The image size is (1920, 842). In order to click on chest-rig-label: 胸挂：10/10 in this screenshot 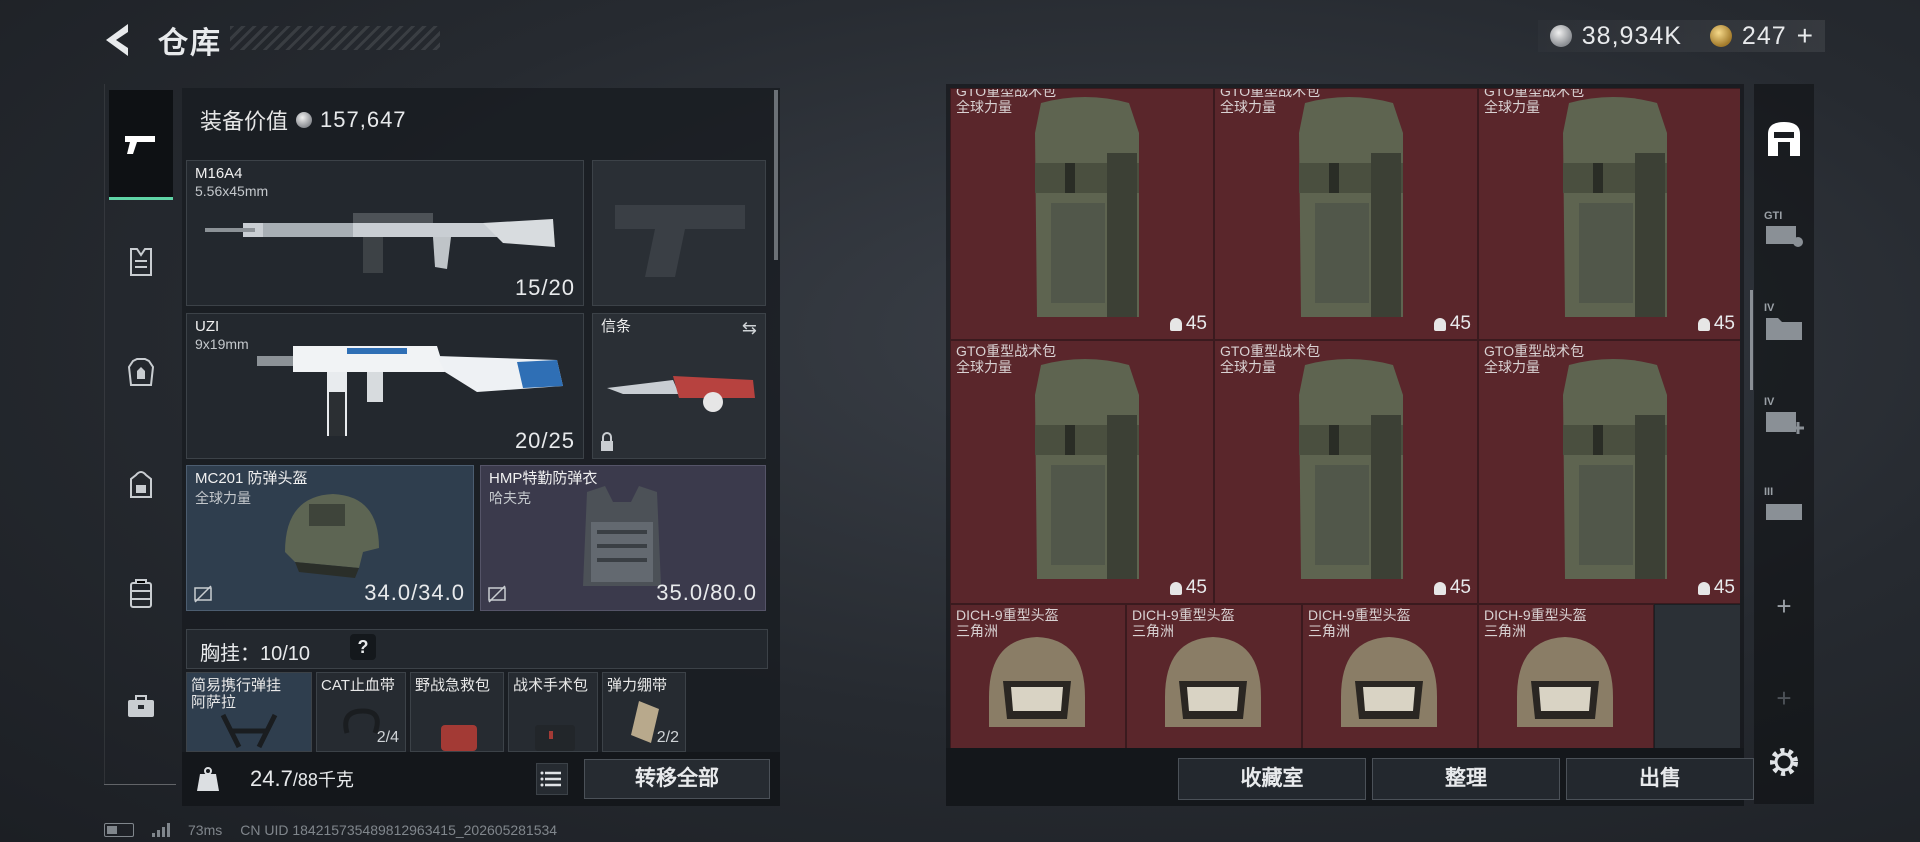, I will do `click(255, 651)`.